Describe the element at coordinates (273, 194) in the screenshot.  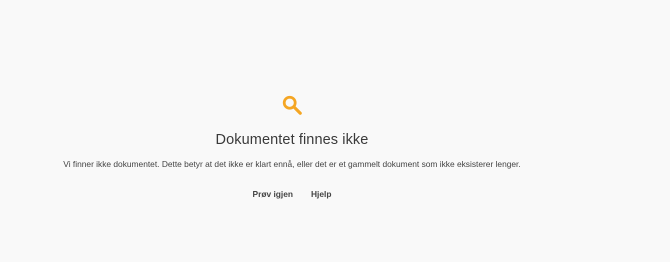
I see `retry-button: Prøv igjen` at that location.